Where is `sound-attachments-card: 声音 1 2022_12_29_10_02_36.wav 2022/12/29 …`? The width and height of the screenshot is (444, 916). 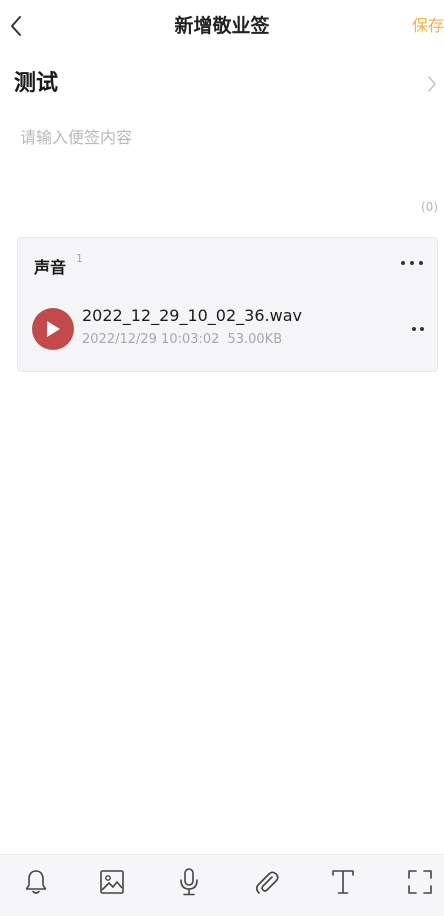
sound-attachments-card: 声音 1 2022_12_29_10_02_36.wav 2022/12/29 … is located at coordinates (227, 304).